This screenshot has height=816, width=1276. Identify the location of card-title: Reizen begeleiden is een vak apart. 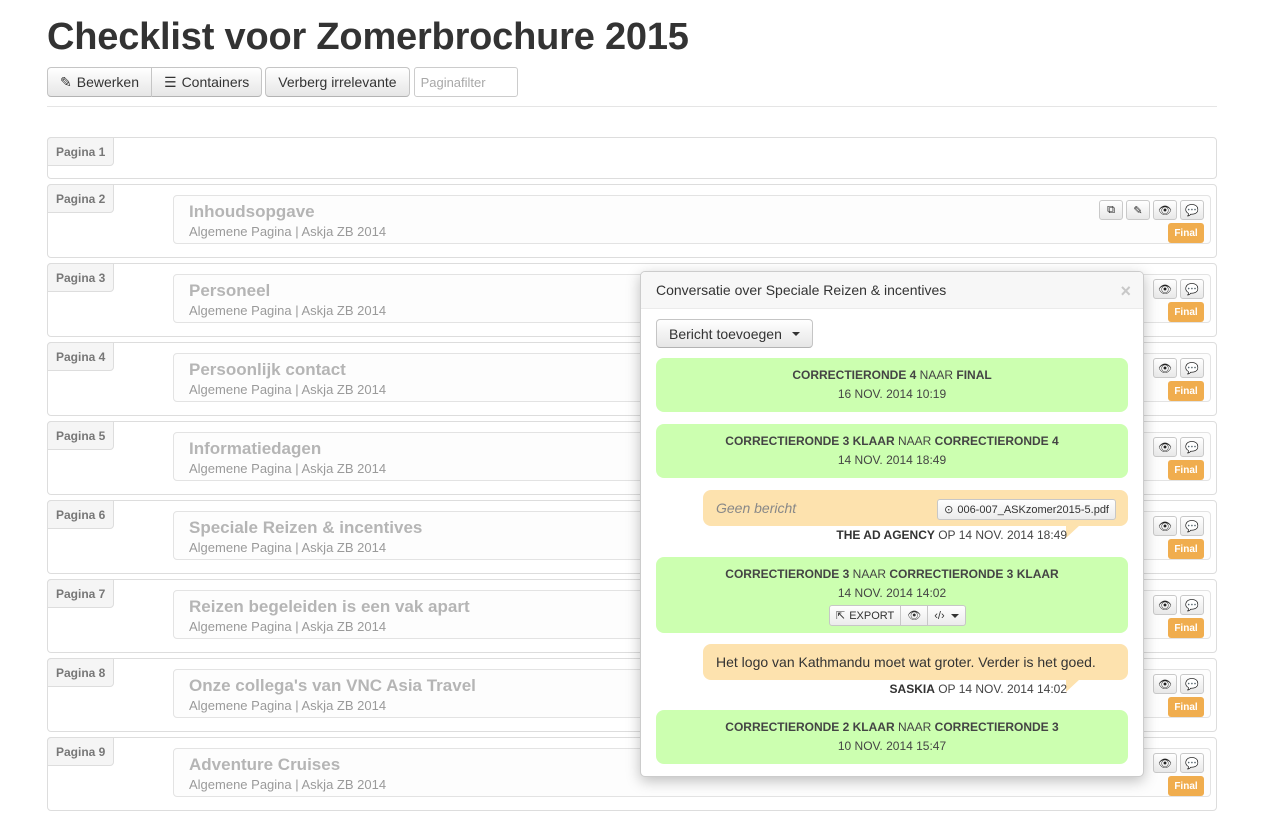
(329, 606).